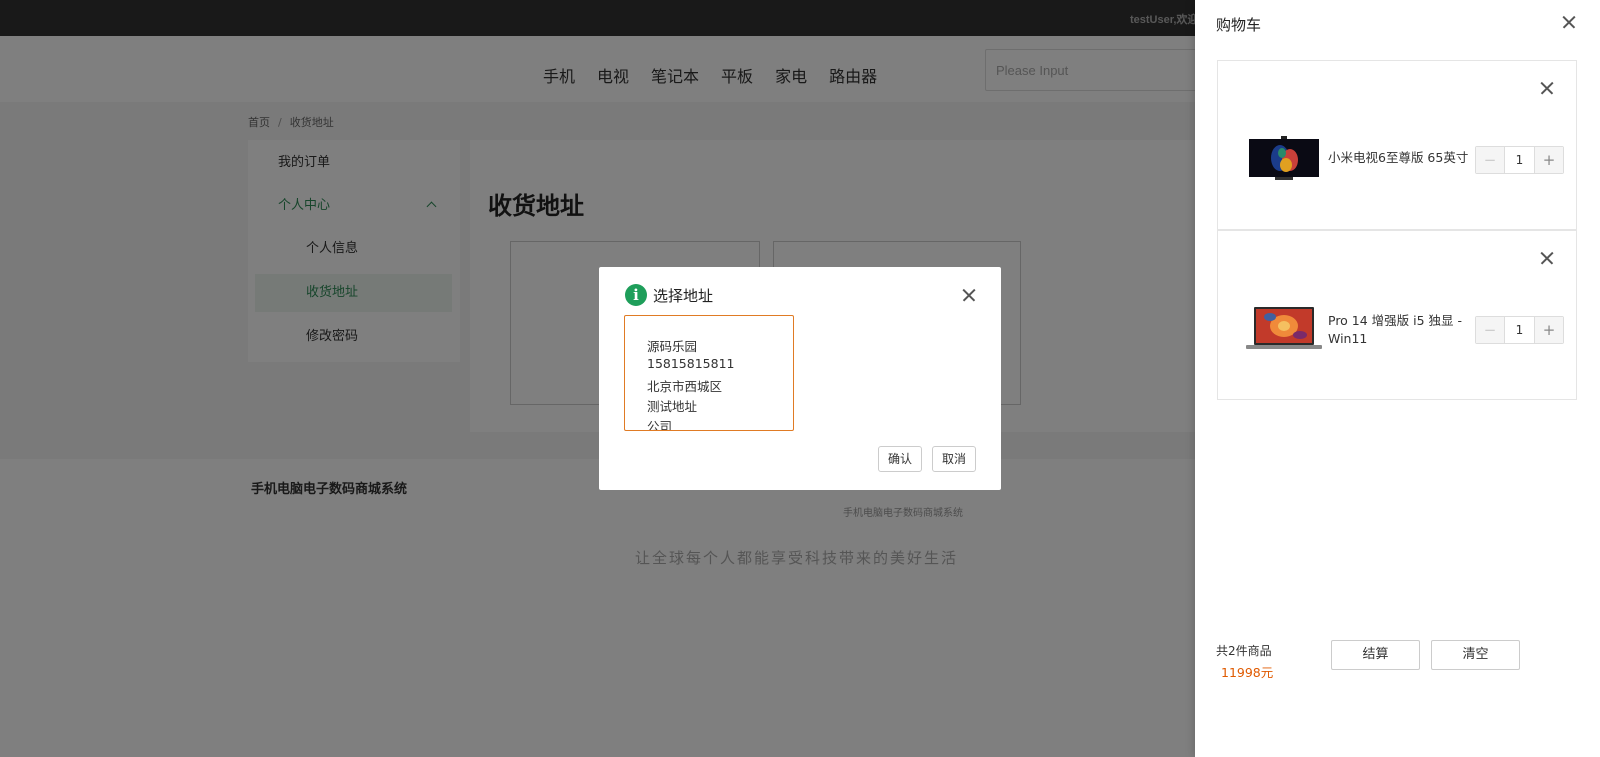 This screenshot has height=757, width=1600. I want to click on cart-item: Pro 14 增强版 i5 独显 - Win11 − 1 +, so click(1397, 315).